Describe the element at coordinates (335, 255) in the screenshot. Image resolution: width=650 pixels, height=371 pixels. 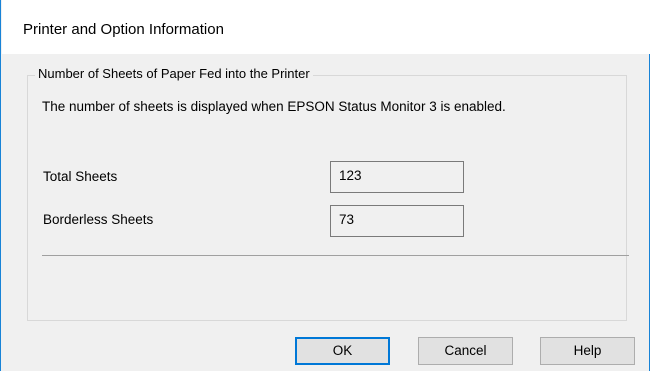
I see `separator-line` at that location.